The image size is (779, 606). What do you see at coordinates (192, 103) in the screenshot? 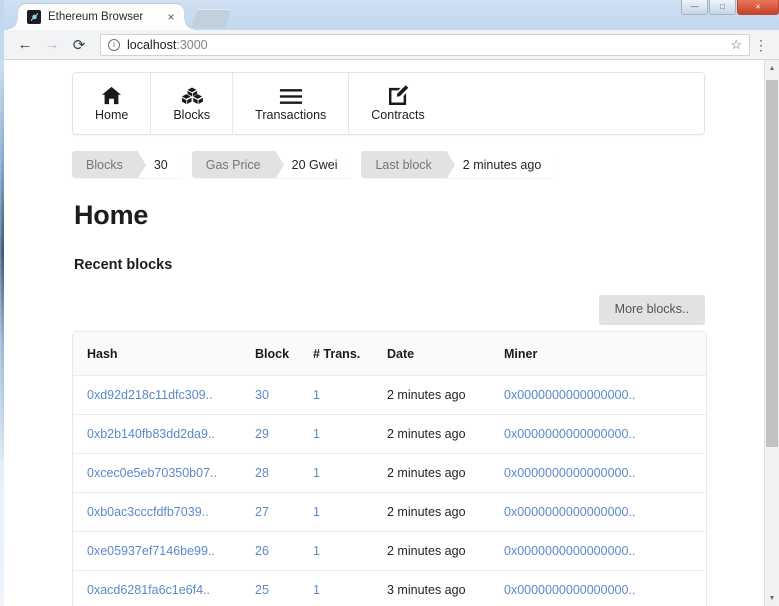
I see `nav-item-blocks: Blocks` at bounding box center [192, 103].